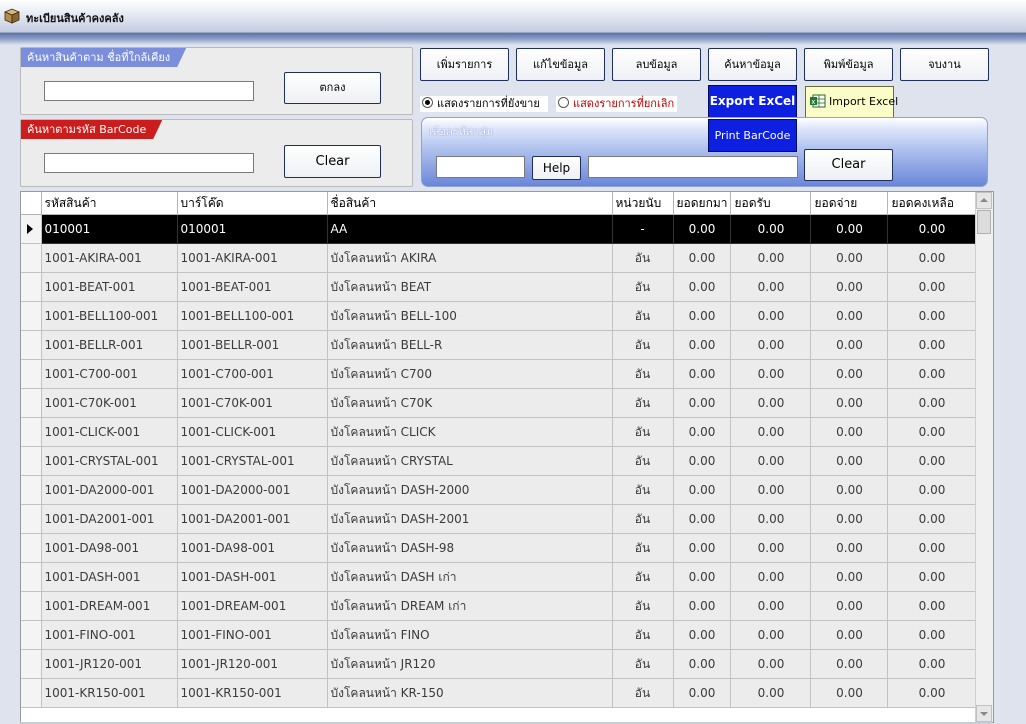 Image resolution: width=1026 pixels, height=724 pixels. Describe the element at coordinates (470, 432) in the screenshot. I see `table-cell: บังโคลนหน้า CLICK` at that location.